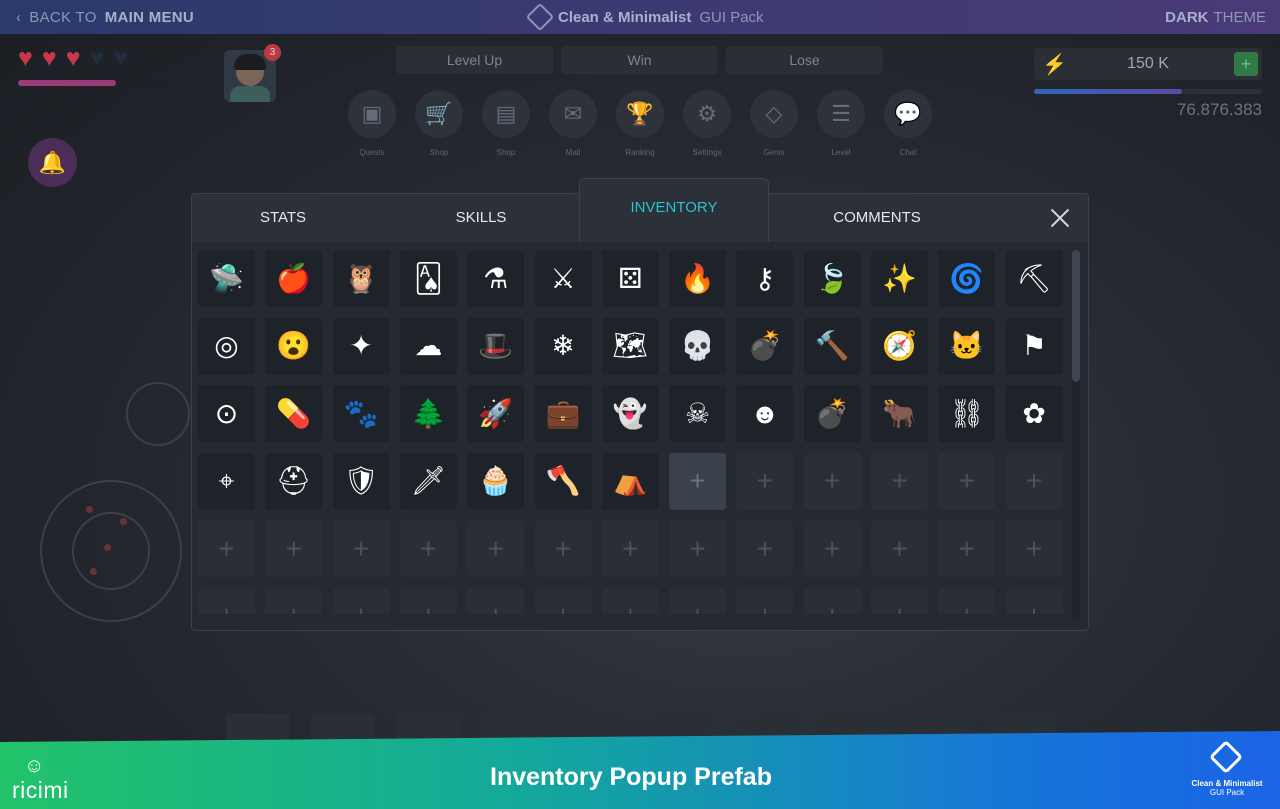 The image size is (1280, 809). I want to click on scrollbar-thumb, so click(1076, 316).